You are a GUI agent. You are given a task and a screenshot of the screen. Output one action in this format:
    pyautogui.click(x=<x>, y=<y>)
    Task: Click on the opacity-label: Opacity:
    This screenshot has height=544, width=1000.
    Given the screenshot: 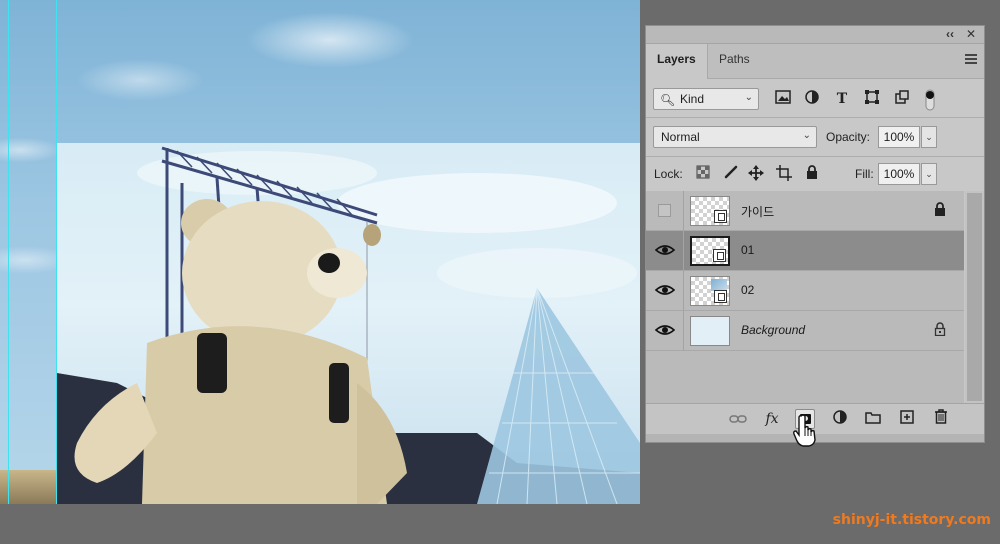 What is the action you would take?
    pyautogui.click(x=848, y=137)
    